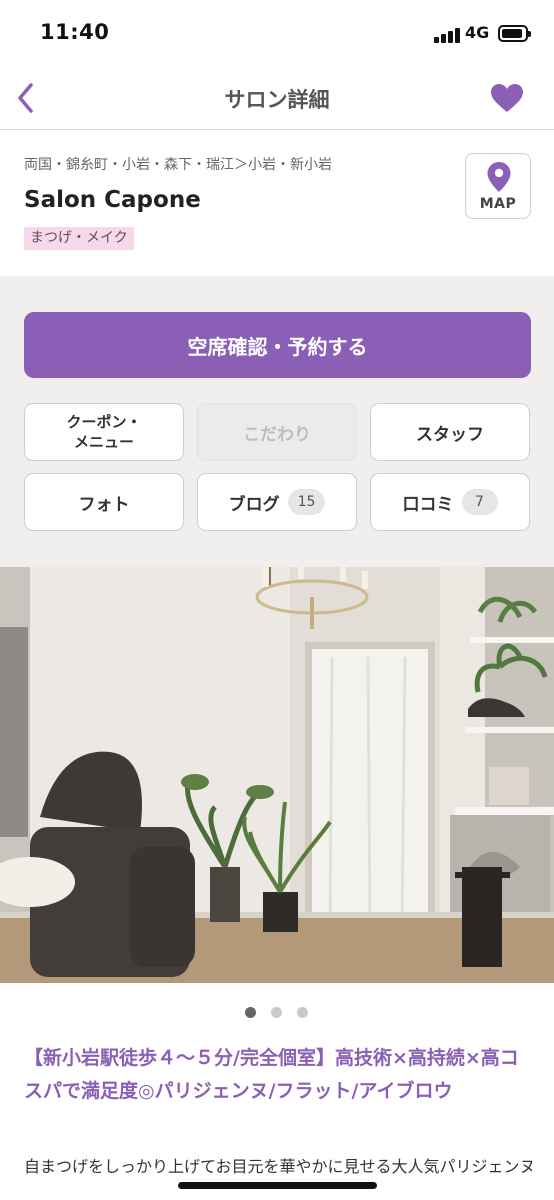 Image resolution: width=554 pixels, height=1200 pixels. What do you see at coordinates (428, 504) in the screenshot?
I see `tab-review-label: 口コミ` at bounding box center [428, 504].